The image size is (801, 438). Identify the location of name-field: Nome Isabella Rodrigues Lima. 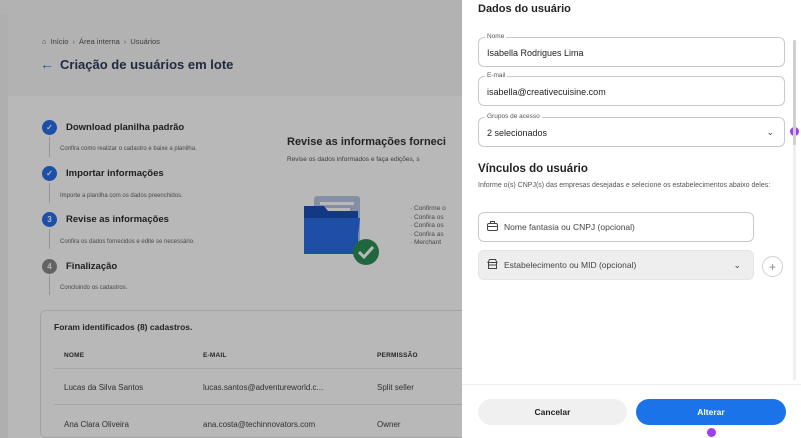
(631, 50).